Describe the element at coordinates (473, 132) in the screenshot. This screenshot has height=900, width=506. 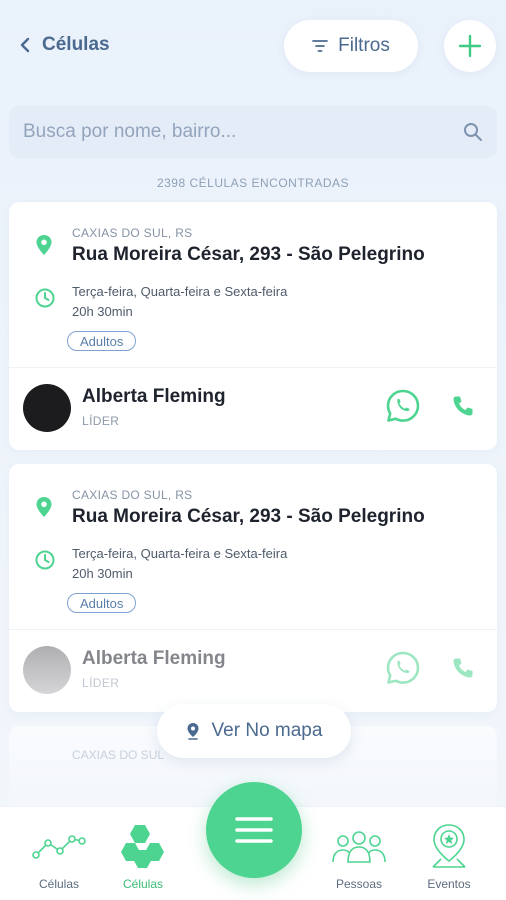
I see `search-icon` at that location.